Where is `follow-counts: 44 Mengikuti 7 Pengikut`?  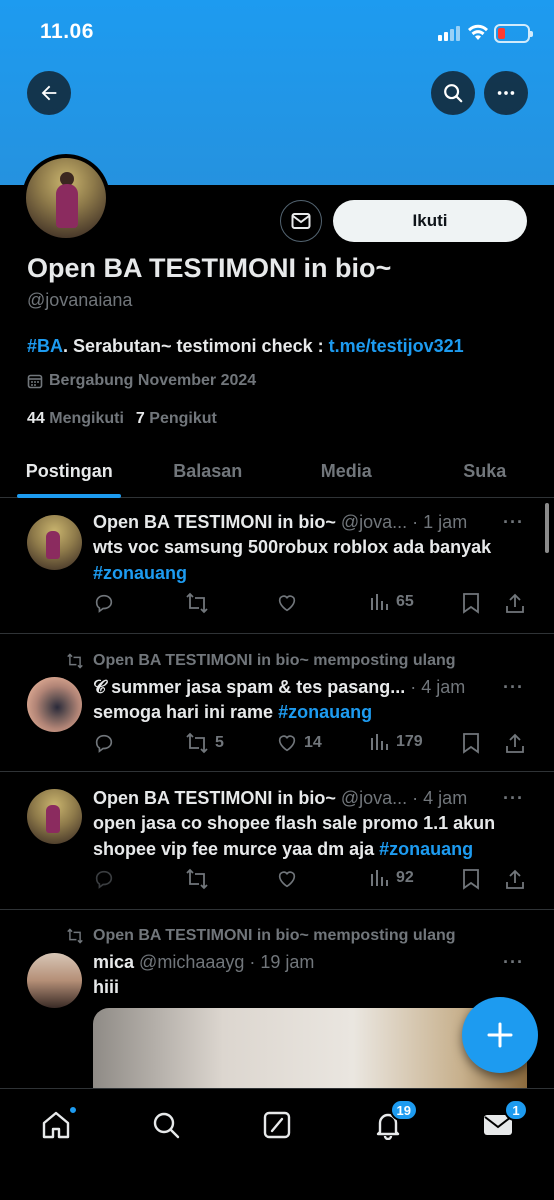 follow-counts: 44 Mengikuti 7 Pengikut is located at coordinates (122, 419).